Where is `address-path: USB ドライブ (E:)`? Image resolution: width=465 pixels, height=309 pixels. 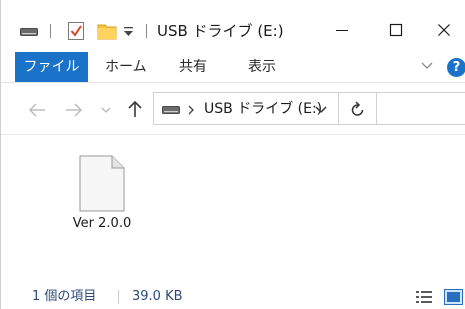
address-path: USB ドライブ (E:) is located at coordinates (263, 109).